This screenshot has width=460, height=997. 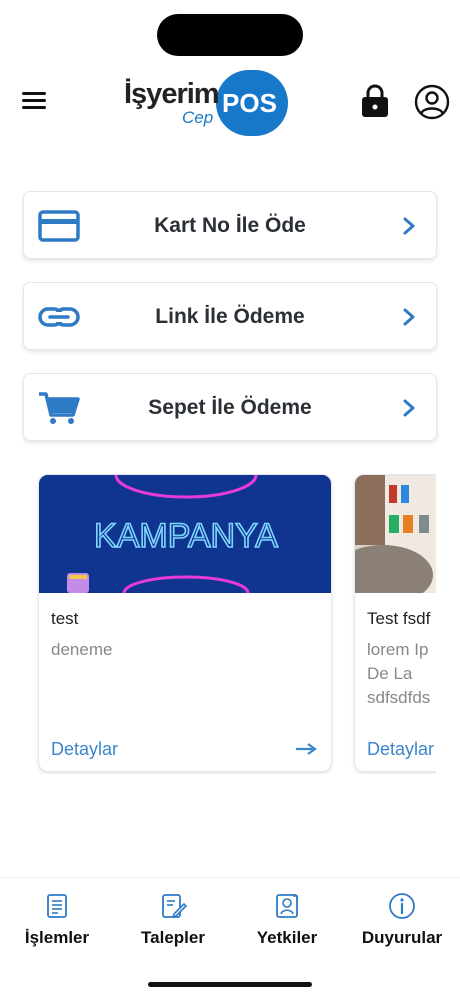 What do you see at coordinates (57, 922) in the screenshot?
I see `nav-item-islemler: İşlemler` at bounding box center [57, 922].